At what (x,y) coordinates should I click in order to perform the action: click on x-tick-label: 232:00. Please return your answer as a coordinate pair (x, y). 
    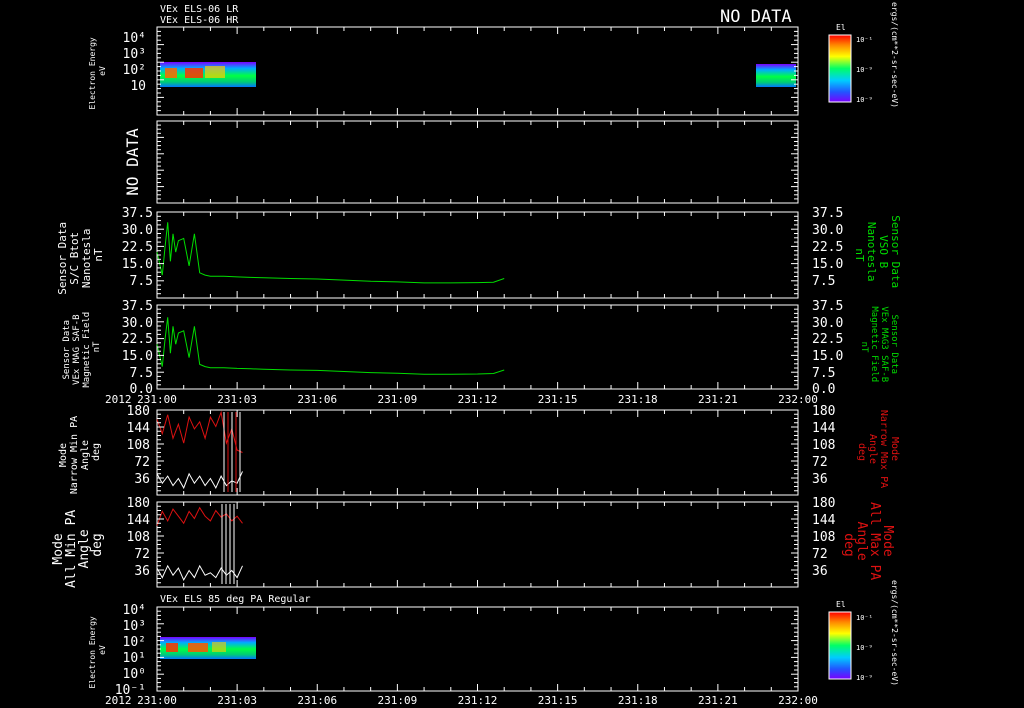
    Looking at the image, I should click on (798, 700).